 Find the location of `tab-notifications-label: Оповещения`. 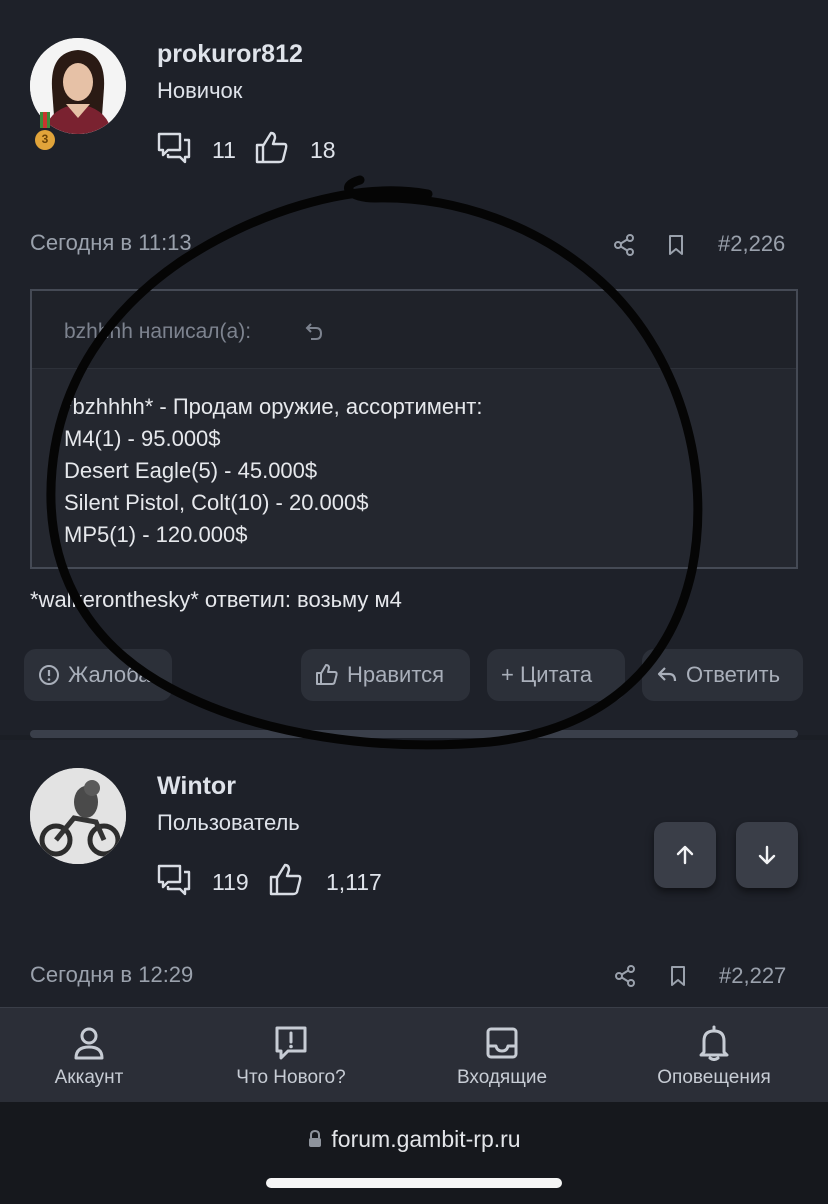

tab-notifications-label: Оповещения is located at coordinates (714, 1077).